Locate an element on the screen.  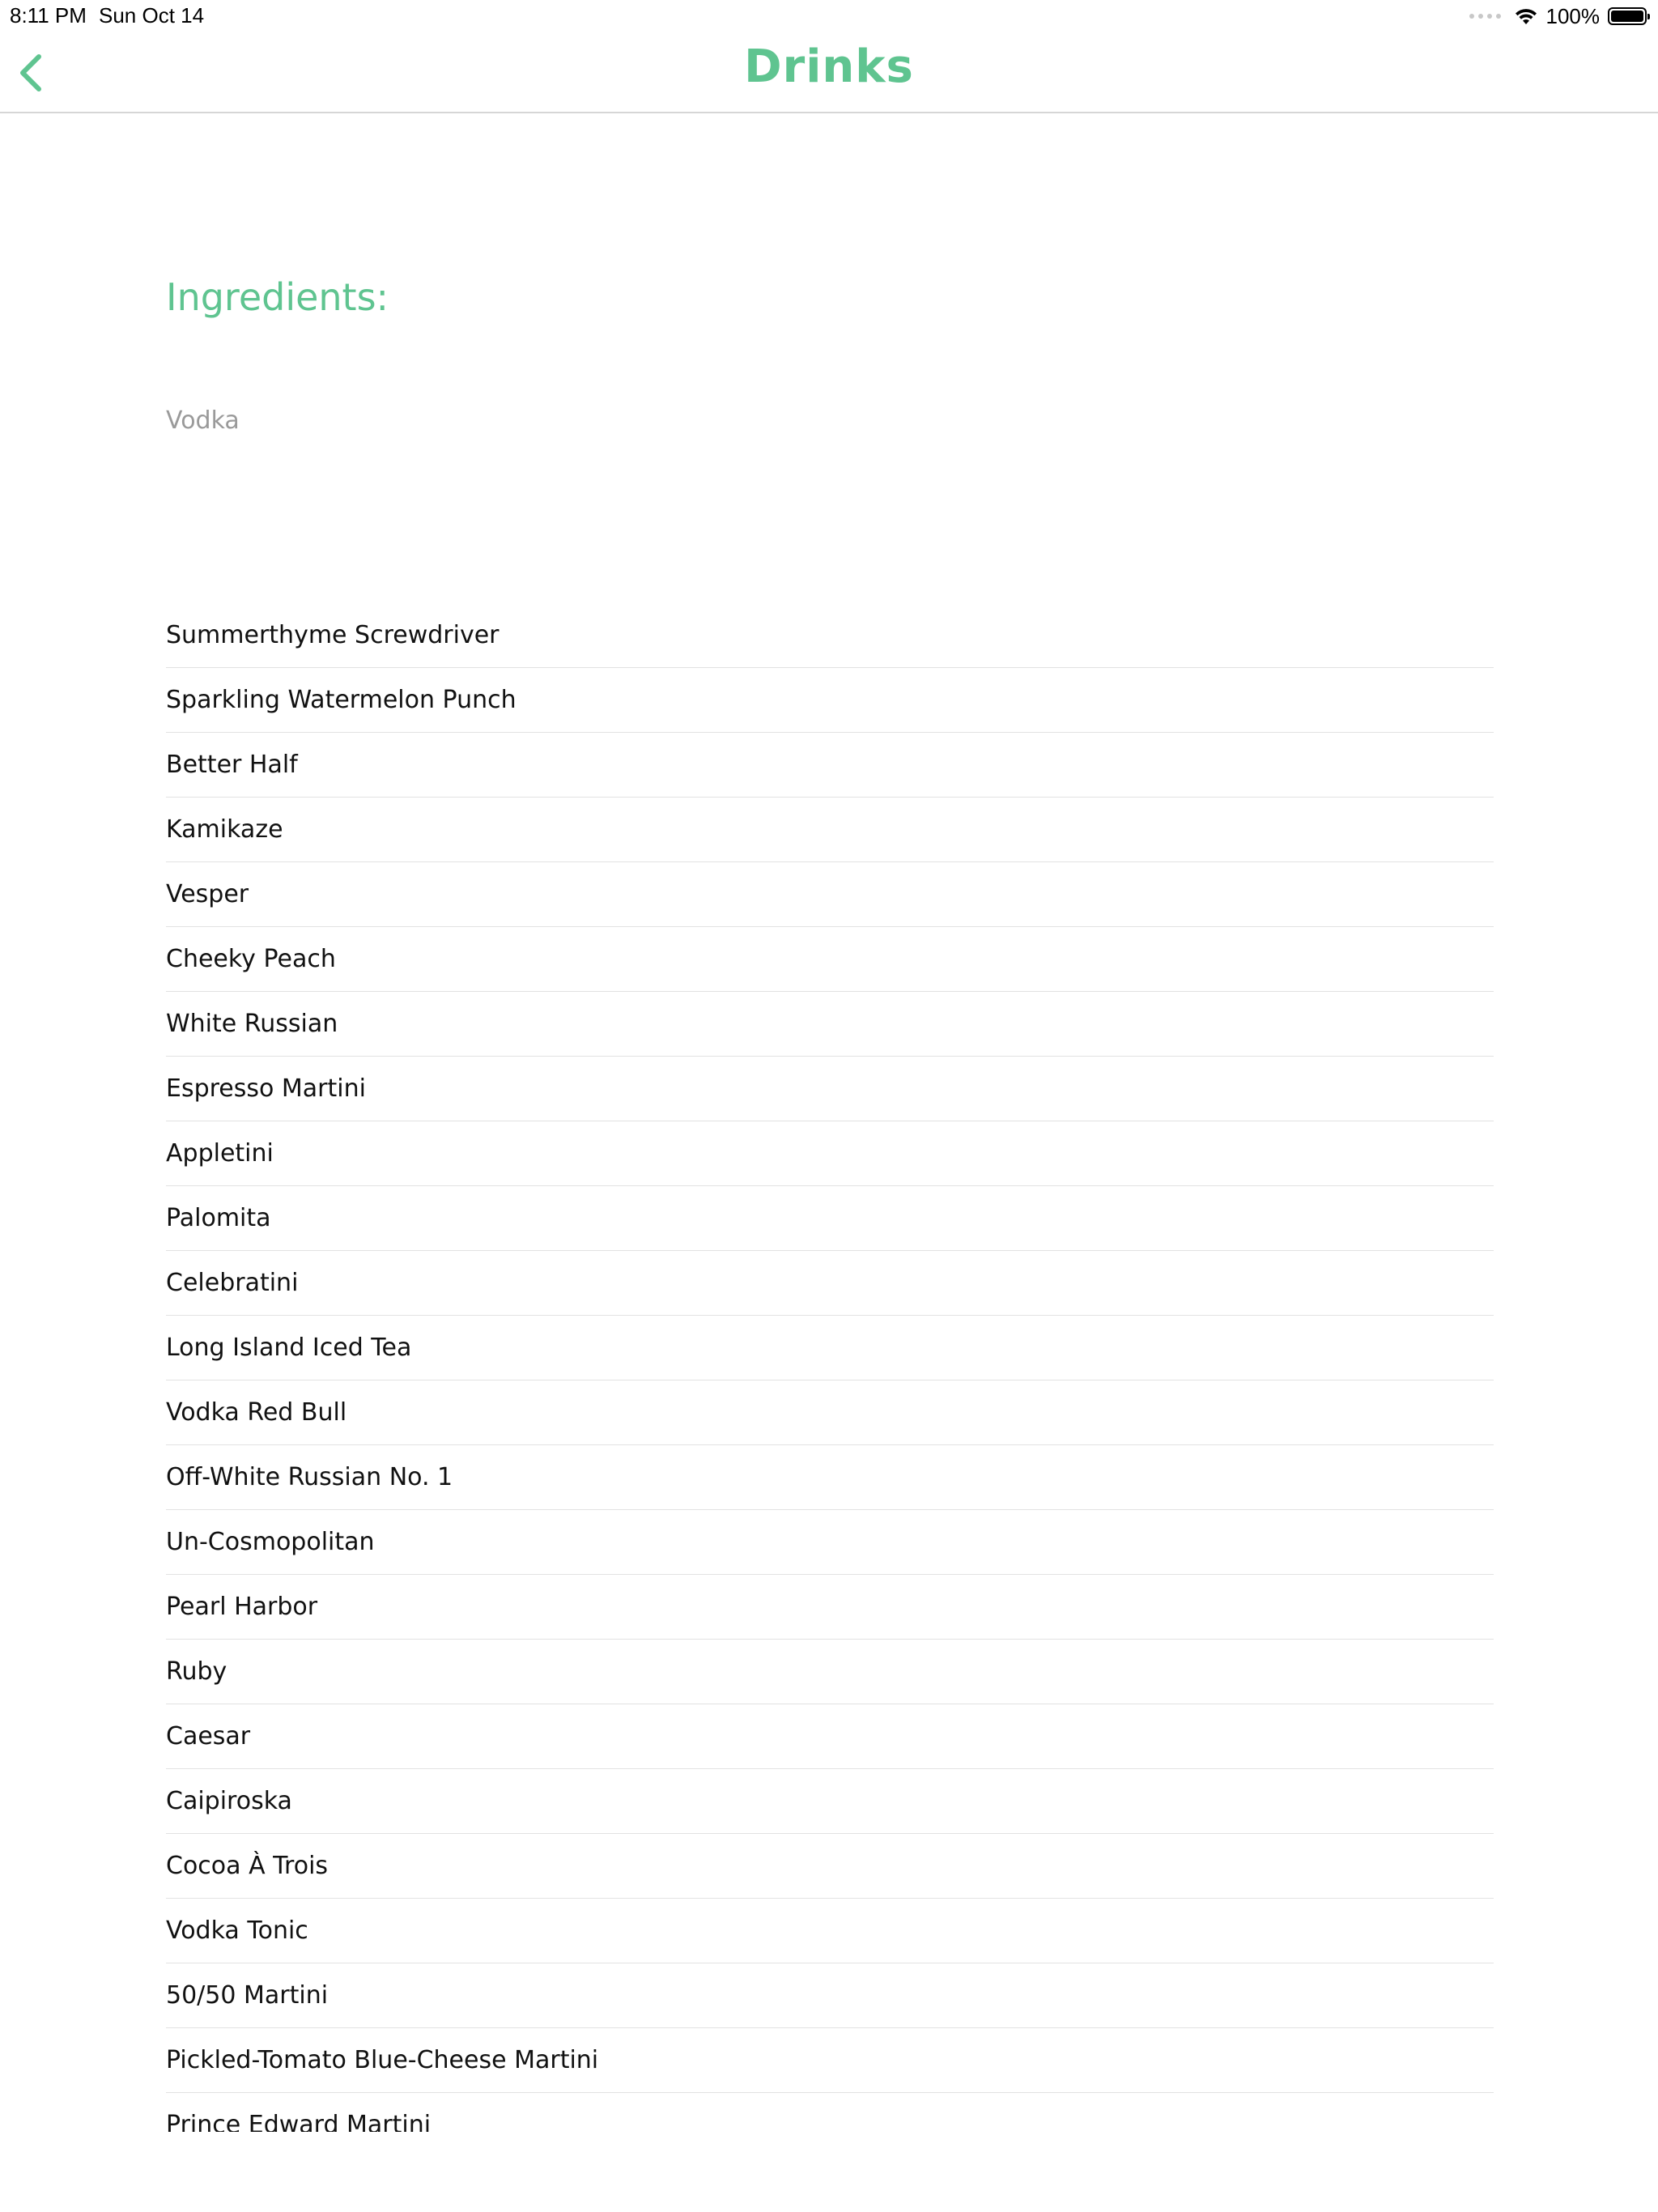
drink-name: Palomita is located at coordinates (218, 1218).